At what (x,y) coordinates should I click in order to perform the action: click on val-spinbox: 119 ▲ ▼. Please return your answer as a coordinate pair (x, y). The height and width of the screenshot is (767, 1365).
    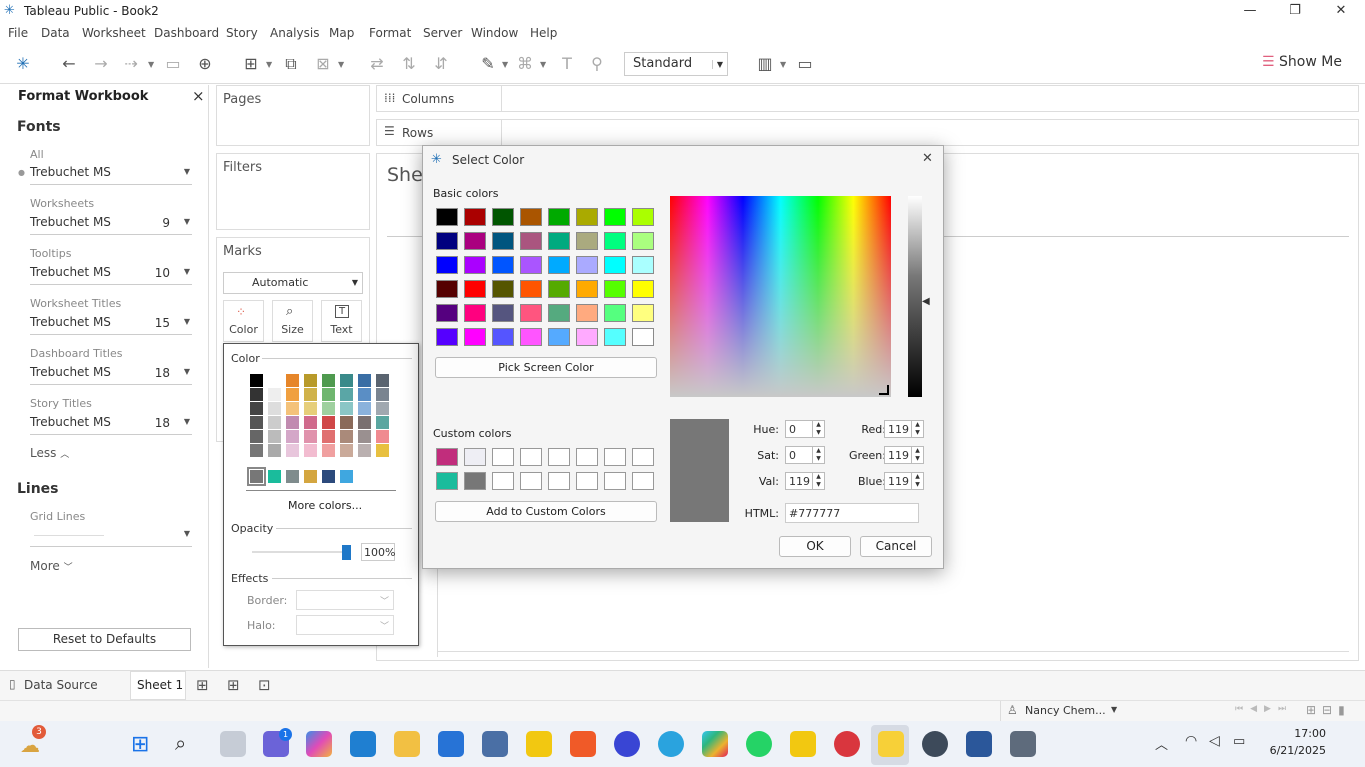
    Looking at the image, I should click on (805, 481).